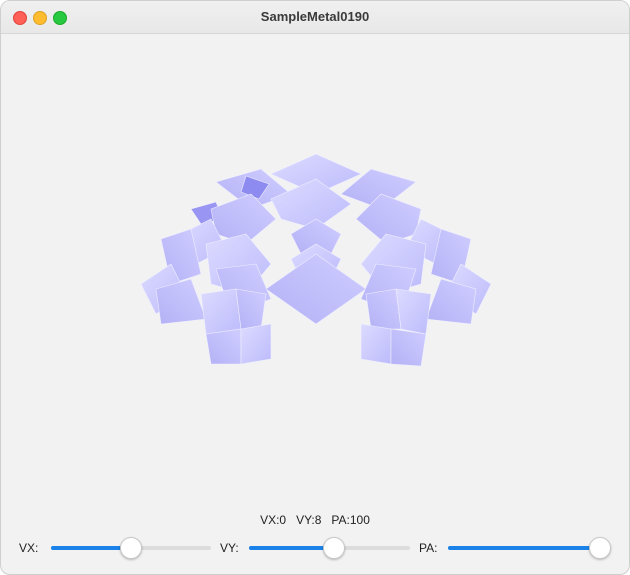 Image resolution: width=630 pixels, height=575 pixels. I want to click on vx-label: VX:, so click(29, 548).